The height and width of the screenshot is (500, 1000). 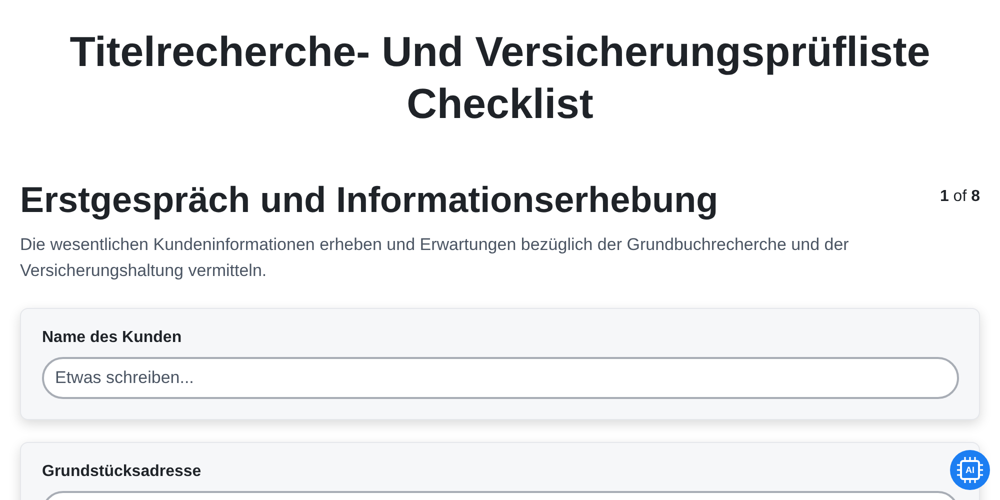 What do you see at coordinates (122, 472) in the screenshot?
I see `field-label: Grundstücksadresse` at bounding box center [122, 472].